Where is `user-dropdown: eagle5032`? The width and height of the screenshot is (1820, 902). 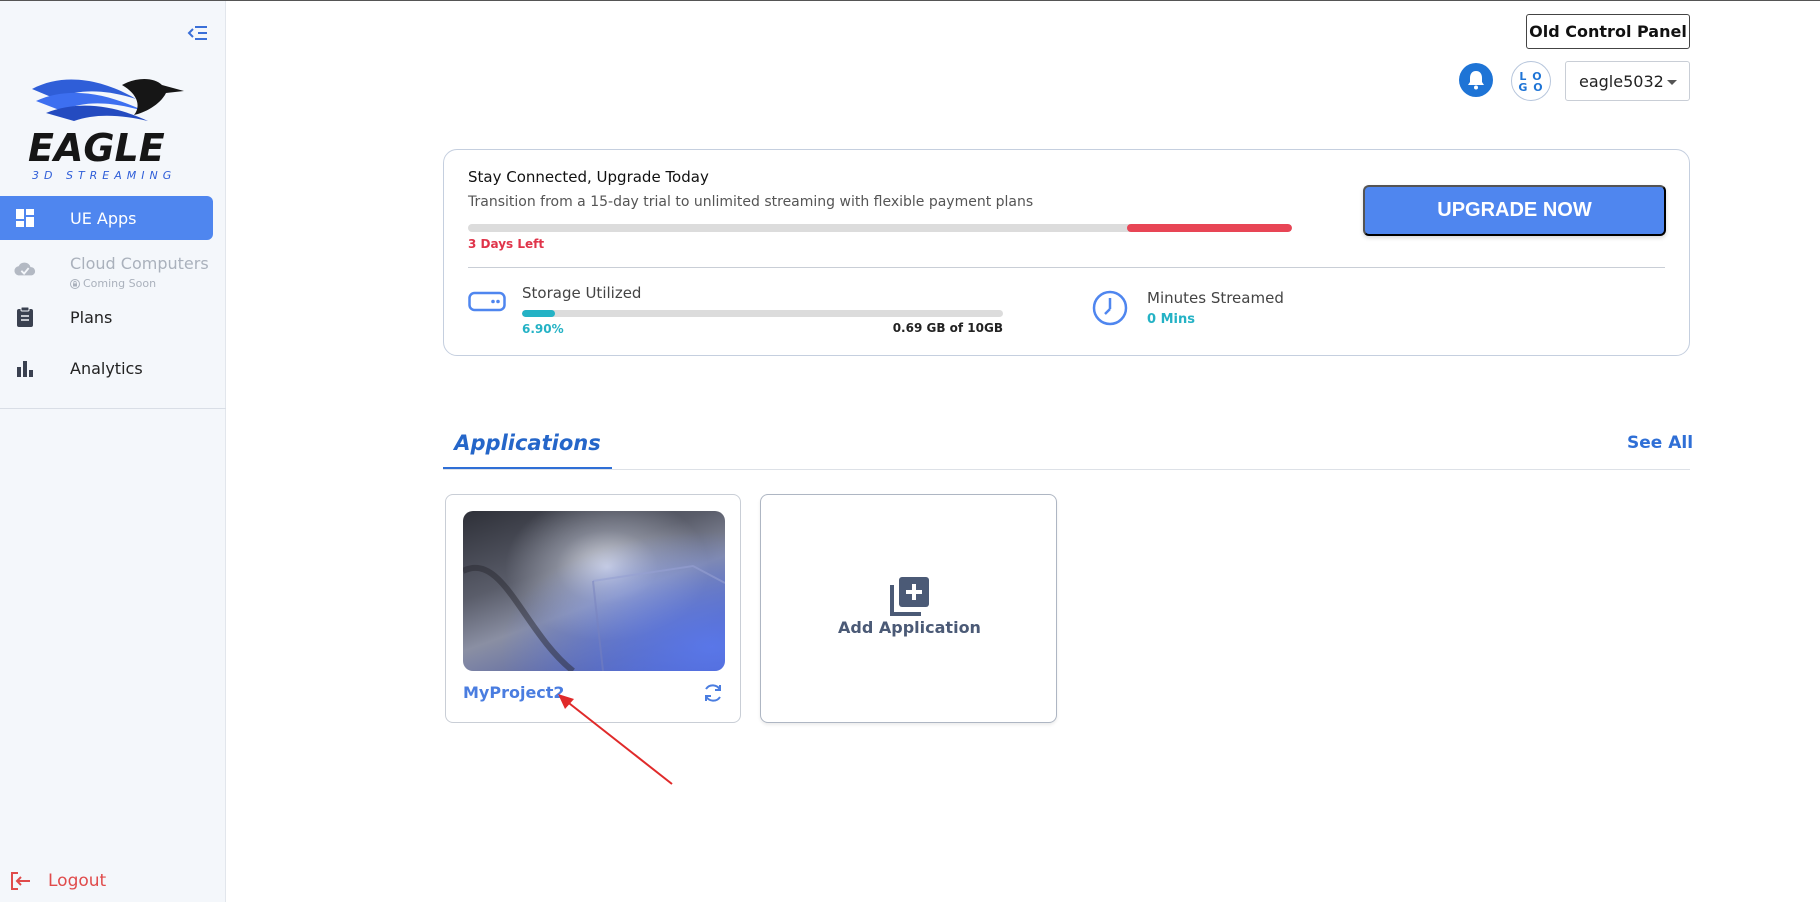
user-dropdown: eagle5032 is located at coordinates (1627, 81).